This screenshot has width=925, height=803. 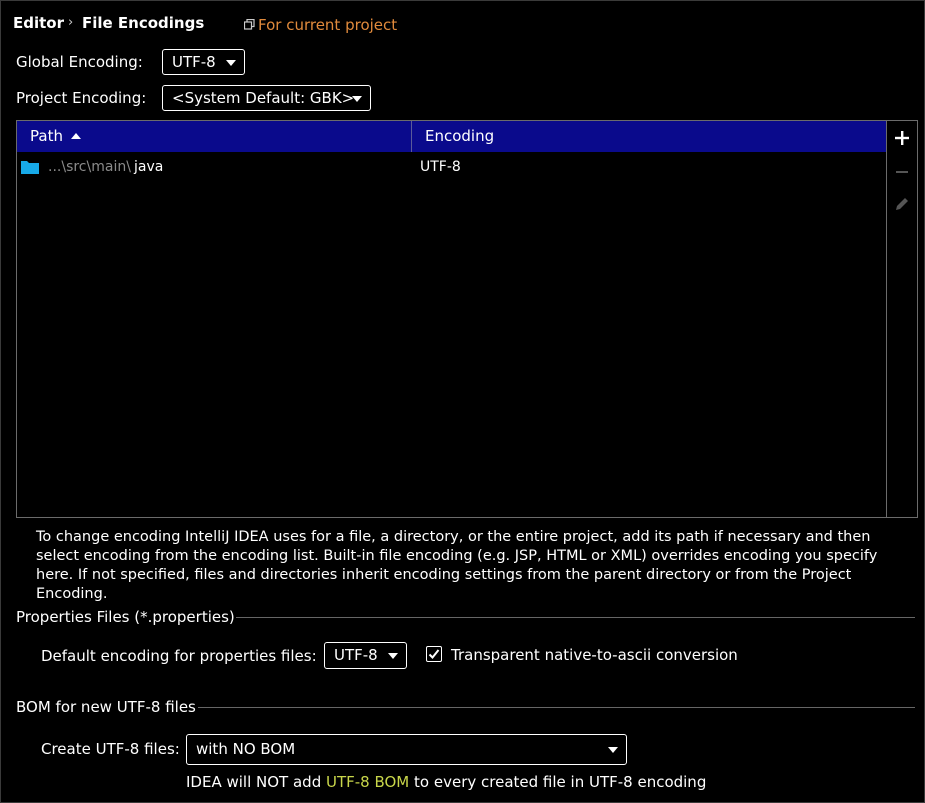 I want to click on bom-section-title: BOM for new UTF-8 files, so click(x=106, y=707).